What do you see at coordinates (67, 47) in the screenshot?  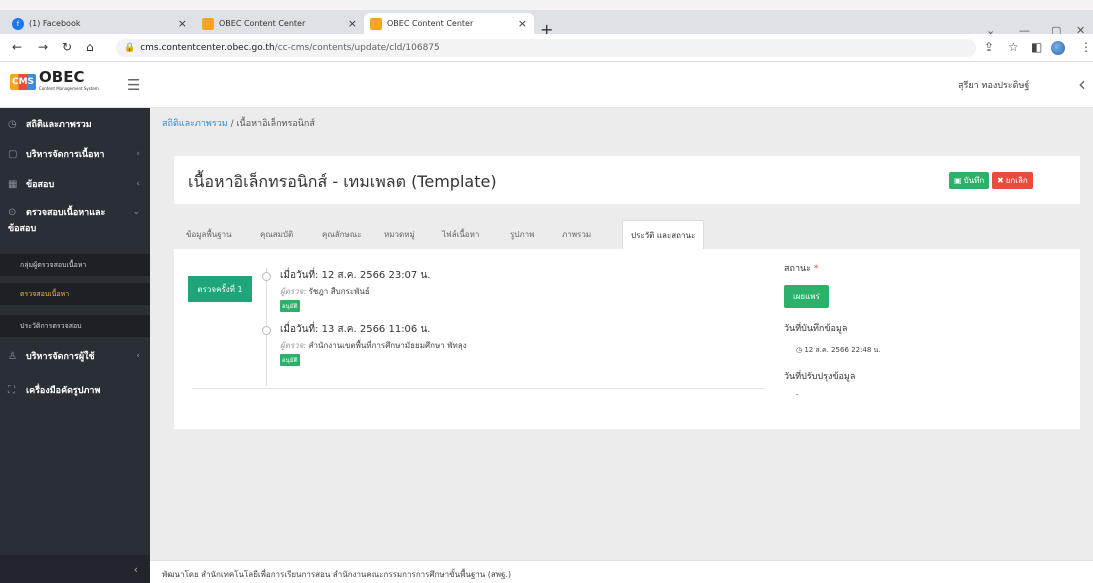 I see `reload-icon: ↻` at bounding box center [67, 47].